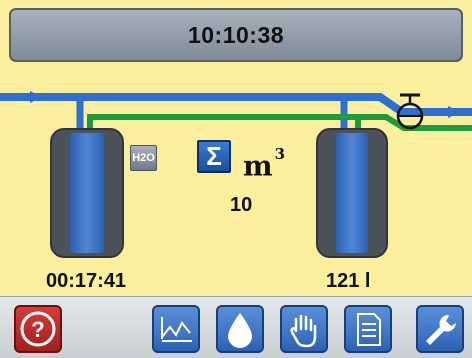  I want to click on unit-base: m, so click(258, 166).